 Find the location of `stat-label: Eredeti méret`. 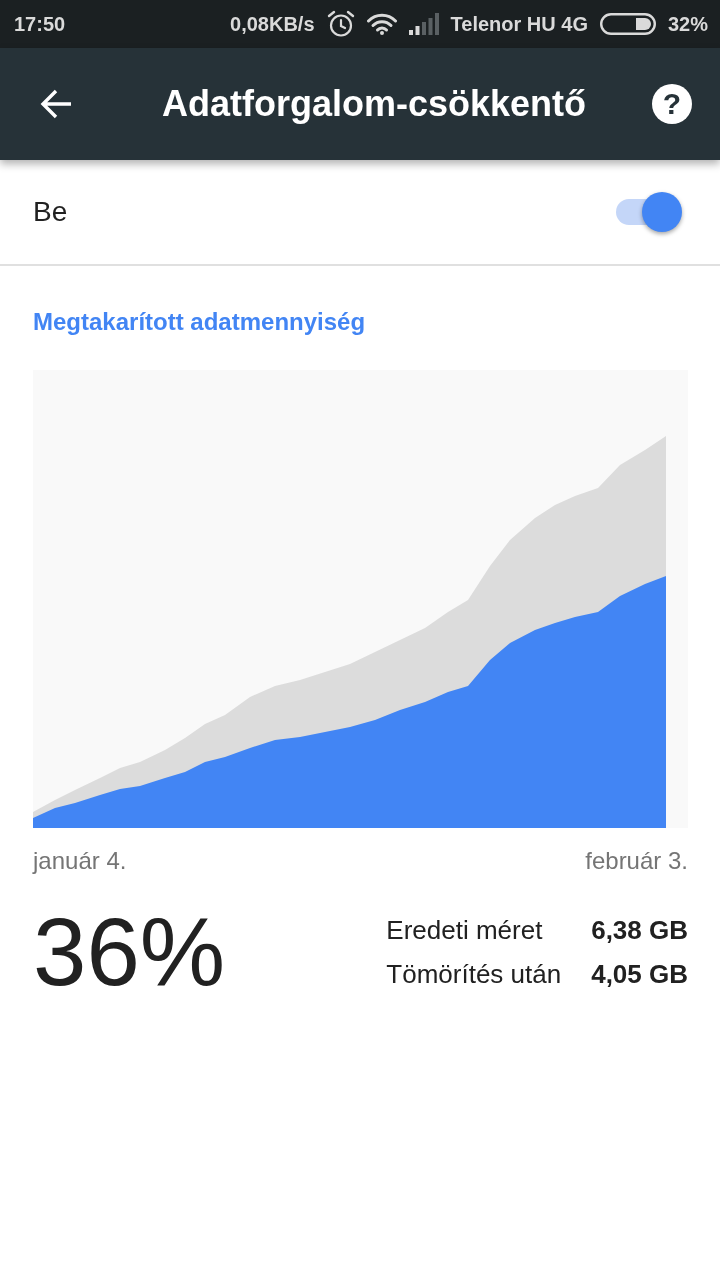

stat-label: Eredeti méret is located at coordinates (465, 930).